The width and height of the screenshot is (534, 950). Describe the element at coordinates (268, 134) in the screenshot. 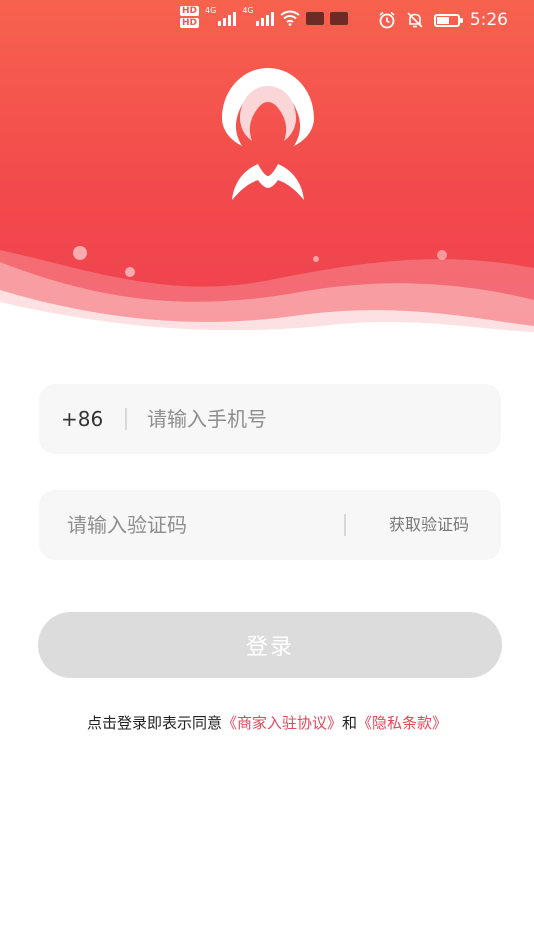

I see `app-logo-icon` at that location.